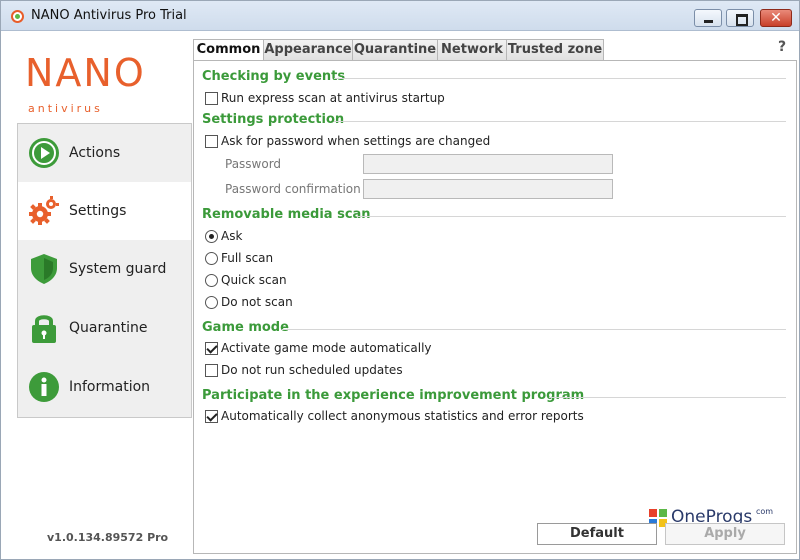  Describe the element at coordinates (782, 47) in the screenshot. I see `help-button: ?` at that location.